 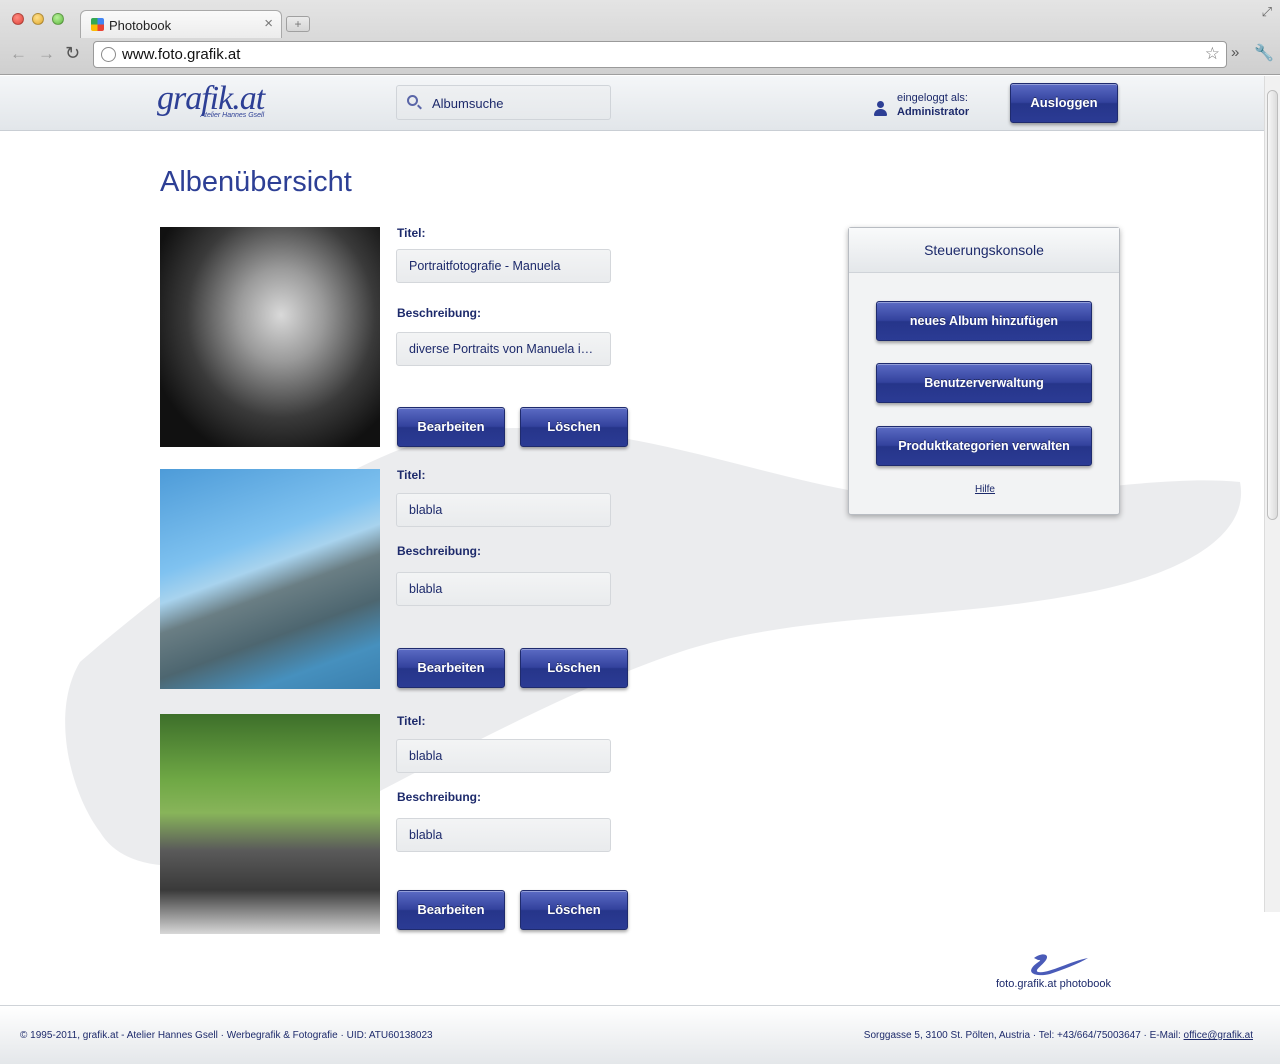 What do you see at coordinates (984, 250) in the screenshot?
I see `console-title: Steuerungskonsole` at bounding box center [984, 250].